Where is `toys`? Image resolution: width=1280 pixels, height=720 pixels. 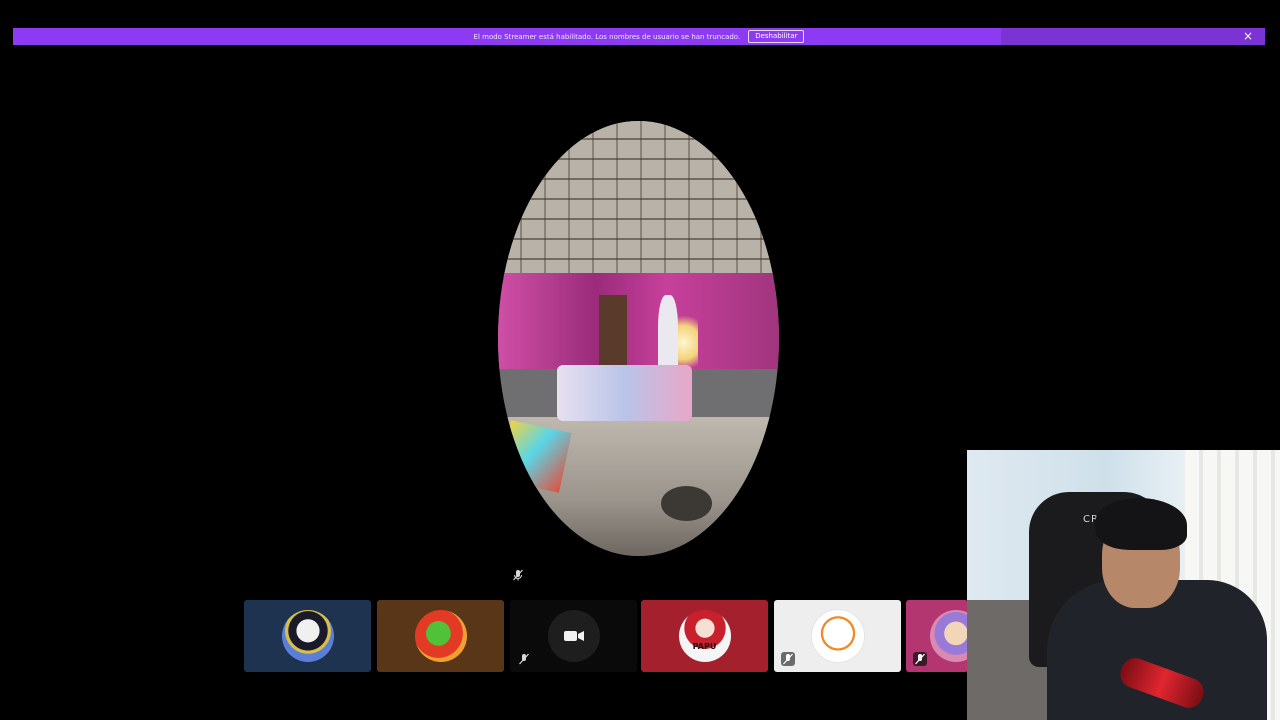 toys is located at coordinates (535, 456).